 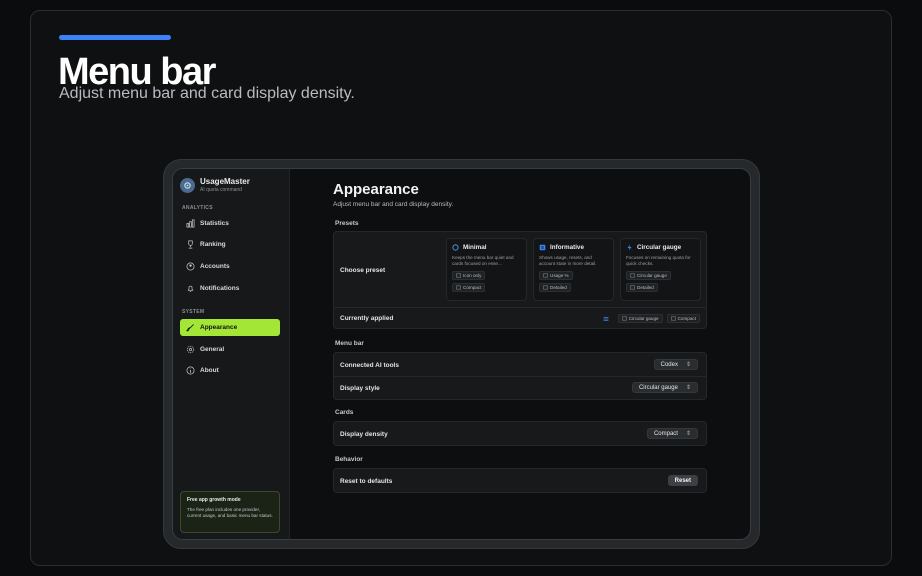 I want to click on sidebar-item-general: General, so click(x=230, y=349).